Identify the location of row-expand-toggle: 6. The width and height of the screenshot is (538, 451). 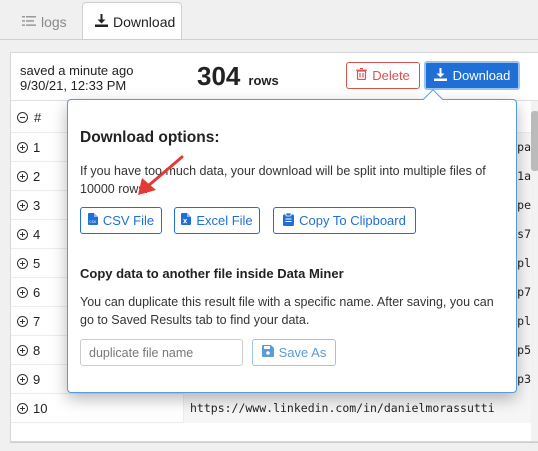
(28, 292).